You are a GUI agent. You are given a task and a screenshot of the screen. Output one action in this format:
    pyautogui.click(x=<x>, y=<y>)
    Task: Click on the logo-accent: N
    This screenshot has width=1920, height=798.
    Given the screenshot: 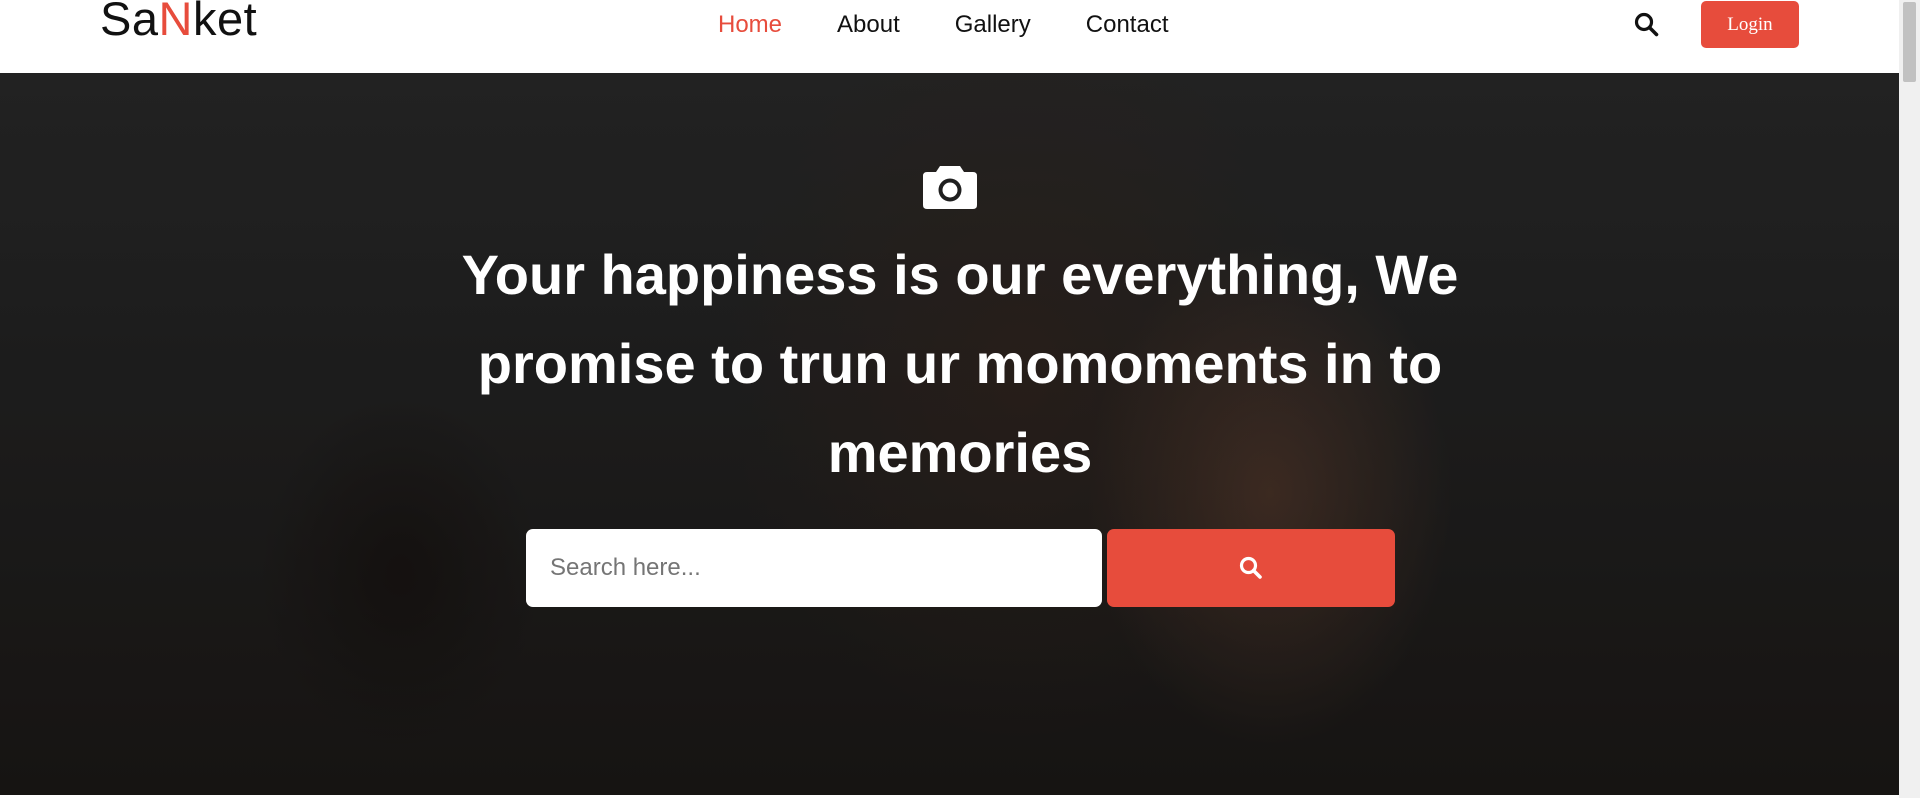 What is the action you would take?
    pyautogui.click(x=175, y=22)
    